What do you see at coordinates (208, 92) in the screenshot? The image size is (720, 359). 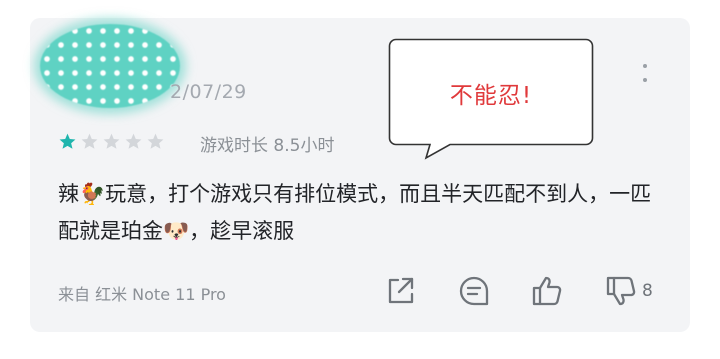 I see `review-date: 2/07/29` at bounding box center [208, 92].